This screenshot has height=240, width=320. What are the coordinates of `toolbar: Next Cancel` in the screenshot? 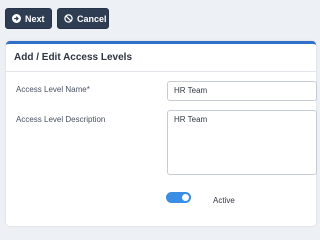 It's located at (57, 18).